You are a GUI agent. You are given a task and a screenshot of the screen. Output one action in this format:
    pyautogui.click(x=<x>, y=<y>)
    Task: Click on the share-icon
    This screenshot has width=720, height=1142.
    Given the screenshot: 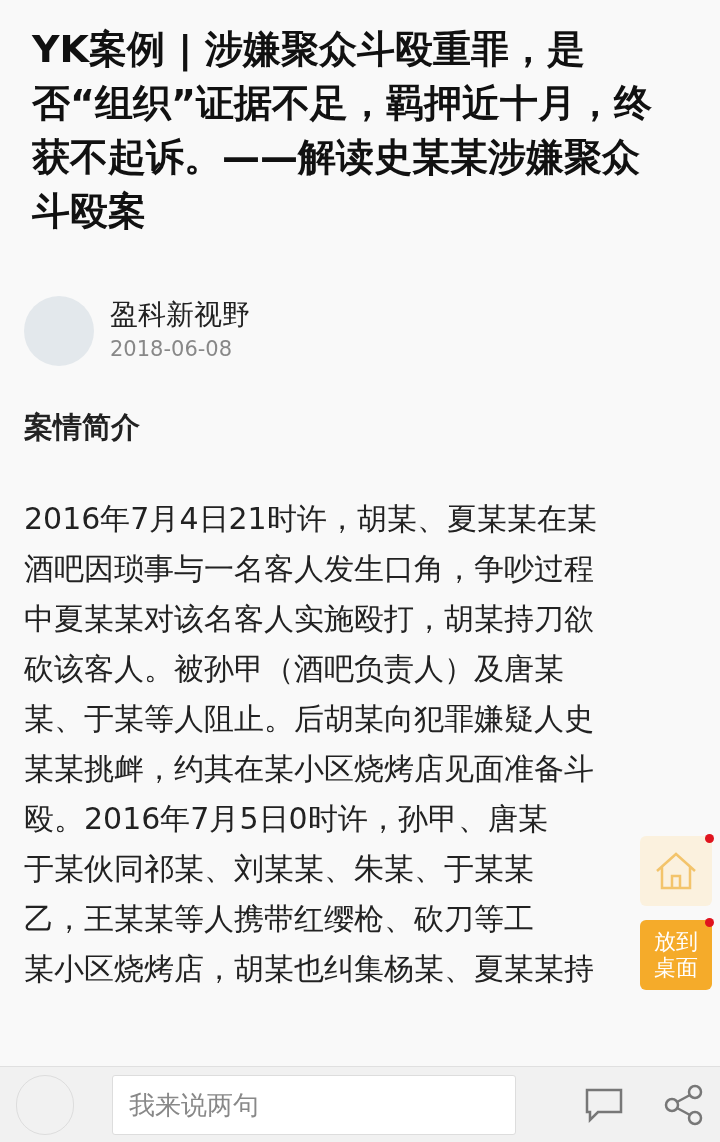 What is the action you would take?
    pyautogui.click(x=684, y=1104)
    